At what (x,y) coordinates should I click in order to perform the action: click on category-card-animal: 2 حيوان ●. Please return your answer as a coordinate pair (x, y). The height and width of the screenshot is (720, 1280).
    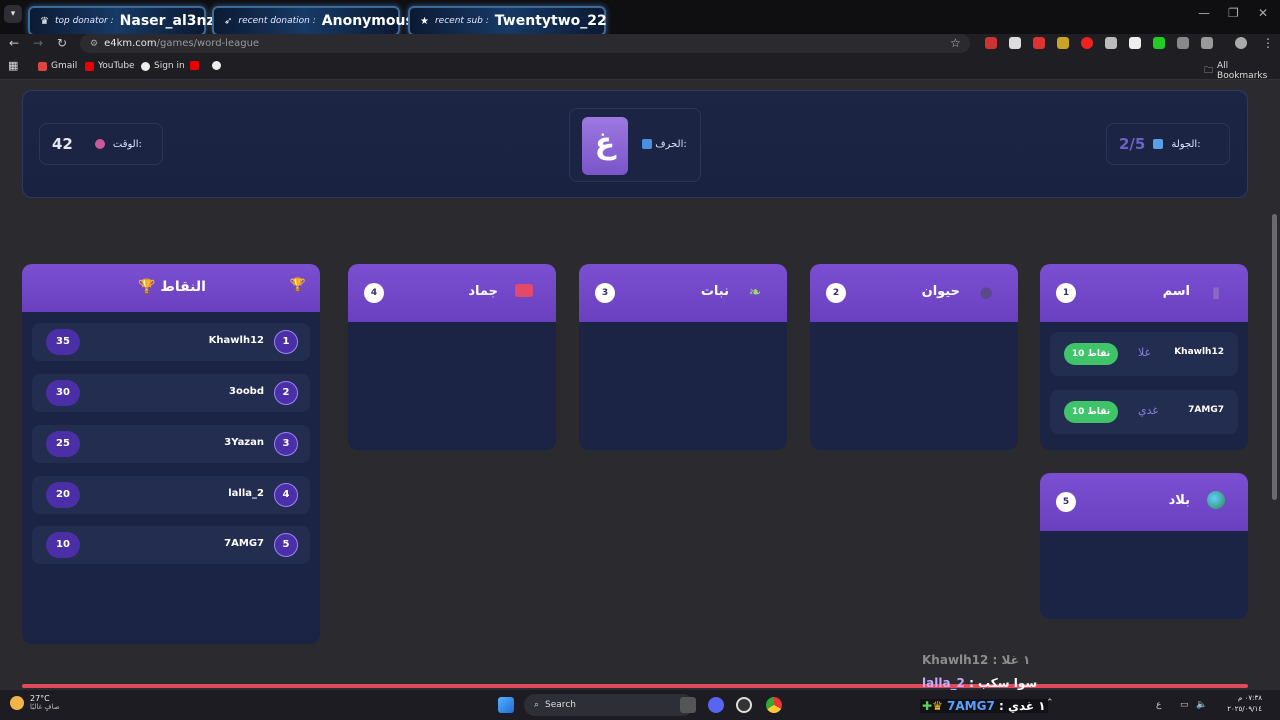
    Looking at the image, I should click on (914, 357).